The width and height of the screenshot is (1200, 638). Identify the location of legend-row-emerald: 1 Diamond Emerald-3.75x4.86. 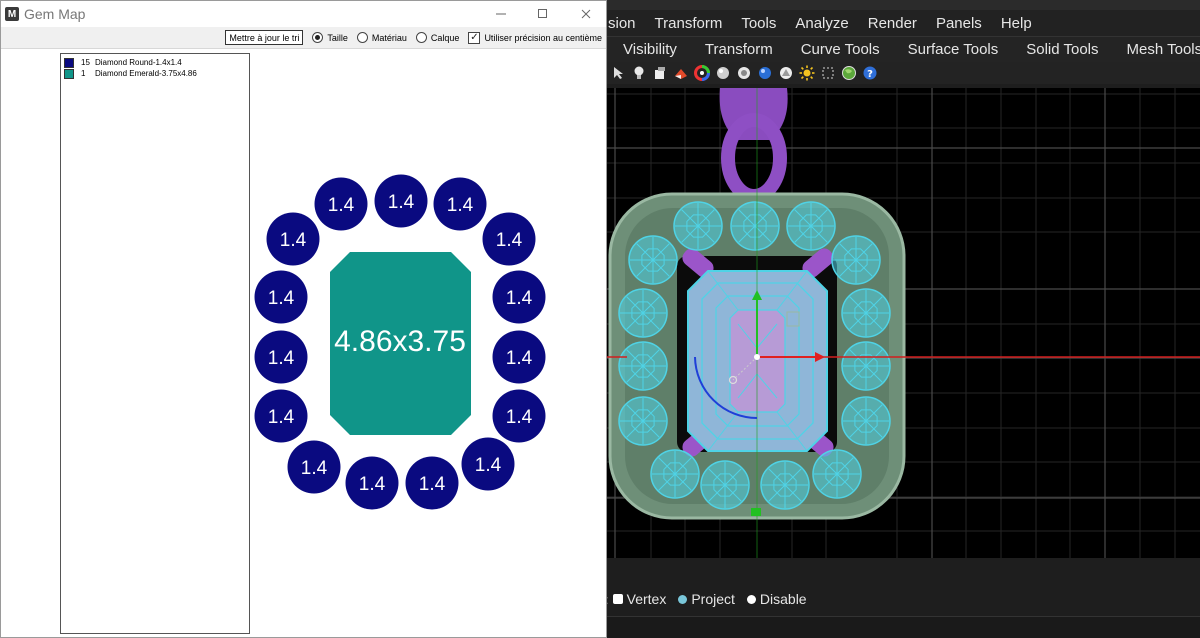
(156, 73).